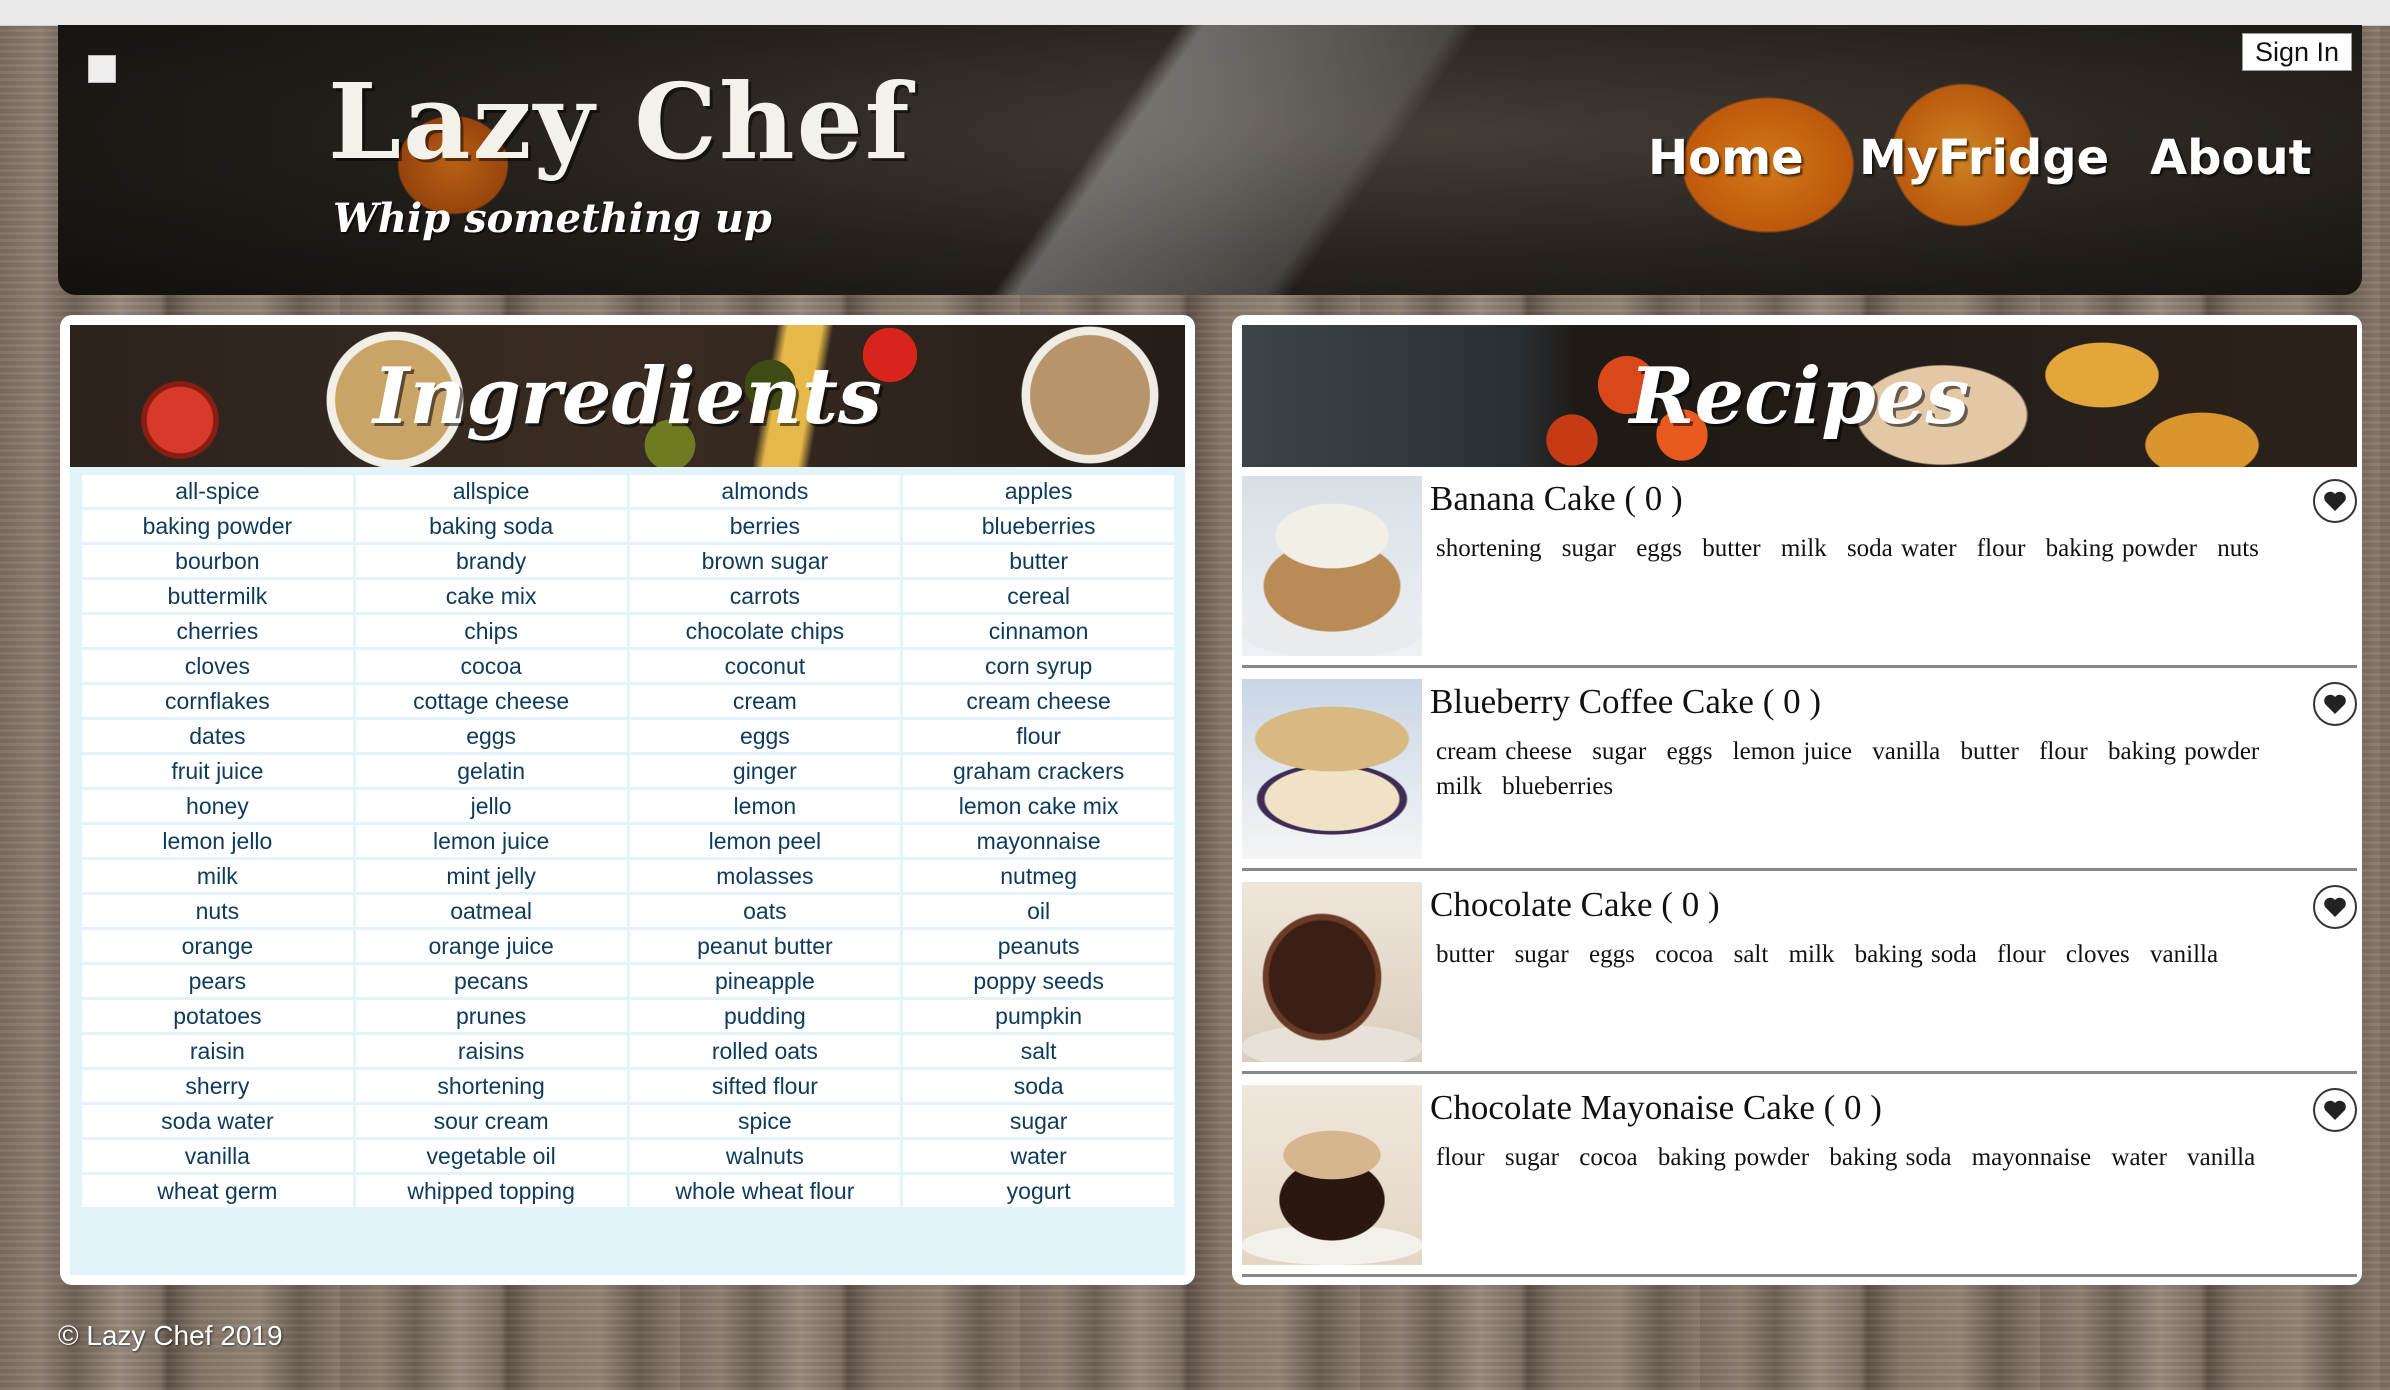  Describe the element at coordinates (217, 841) in the screenshot. I see `ingredient-item: lemon jello` at that location.